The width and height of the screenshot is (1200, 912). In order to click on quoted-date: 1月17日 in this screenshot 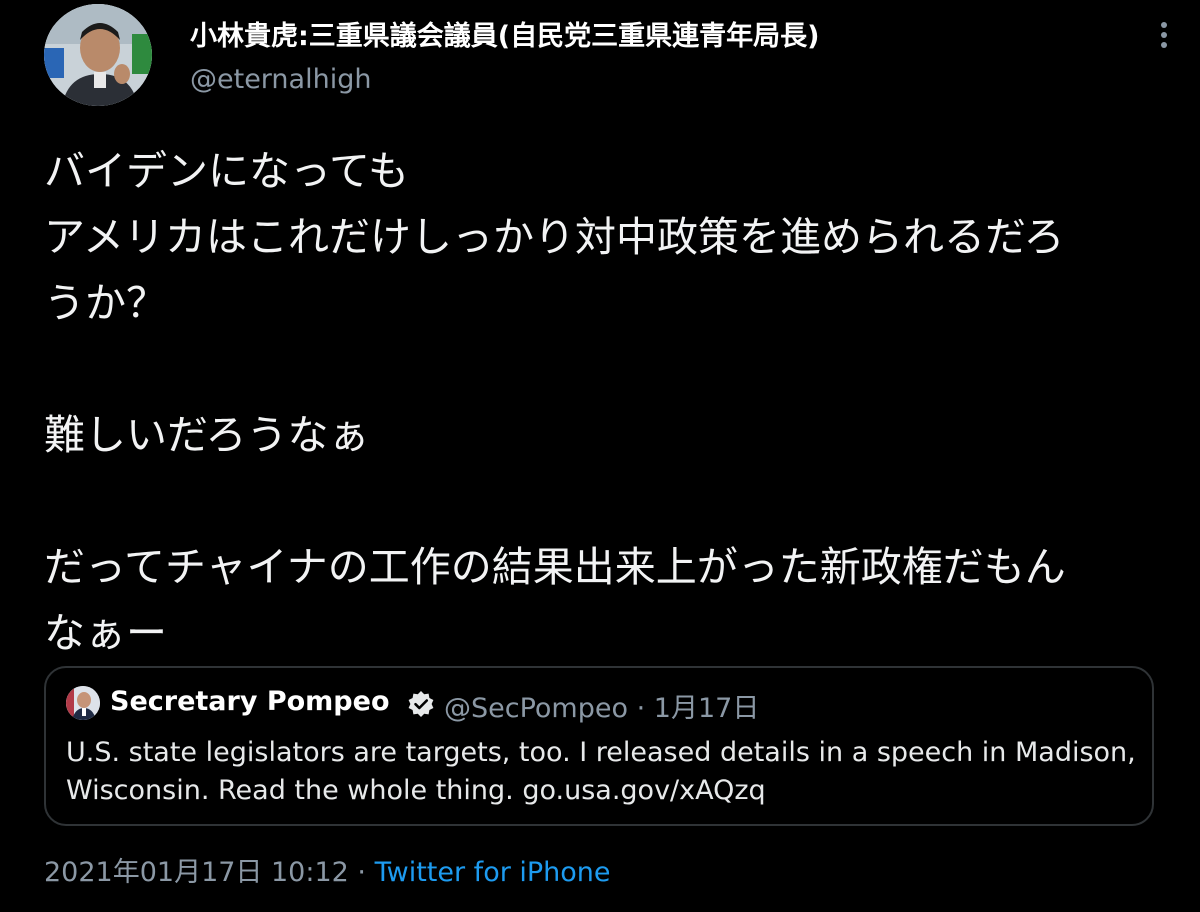, I will do `click(706, 708)`.